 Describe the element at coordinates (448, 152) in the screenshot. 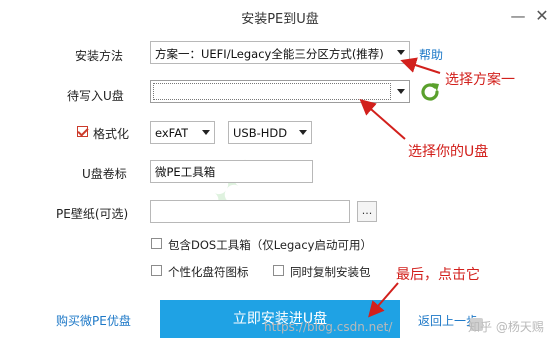

I see `annotation-choose-drive: 选择你的U盘` at that location.